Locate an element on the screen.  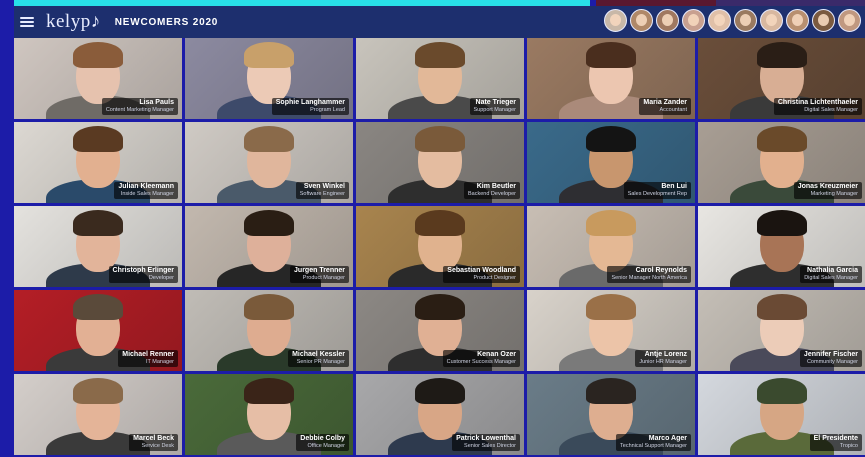
participant-nameplate: Patrick Lowenthal Senior Sales Director is located at coordinates (486, 442).